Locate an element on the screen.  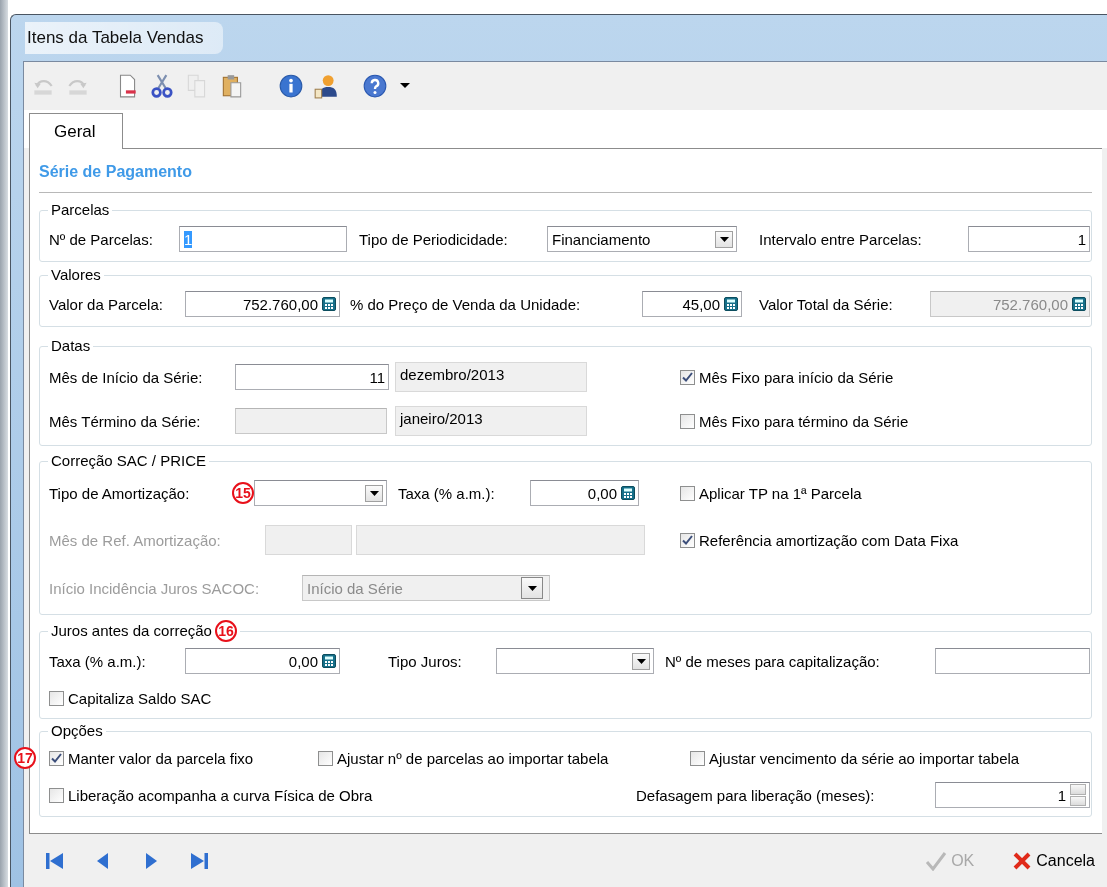
group-title: Parcelas is located at coordinates (80, 210).